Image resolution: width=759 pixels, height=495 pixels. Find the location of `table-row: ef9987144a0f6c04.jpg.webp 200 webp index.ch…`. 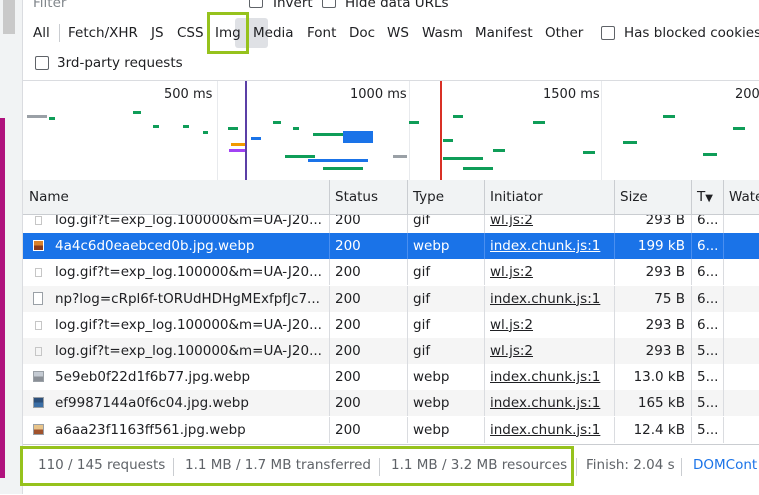

table-row: ef9987144a0f6c04.jpg.webp 200 webp index.ch… is located at coordinates (391, 403).